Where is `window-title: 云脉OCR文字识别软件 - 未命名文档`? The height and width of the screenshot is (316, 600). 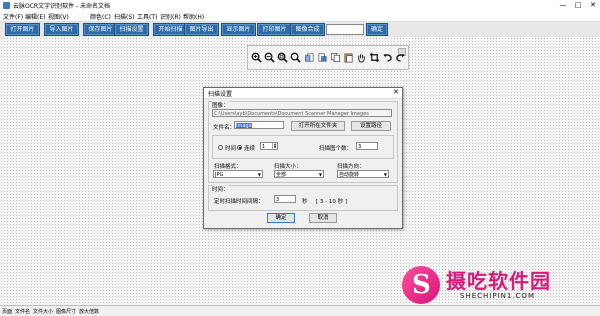
window-title: 云脉OCR文字识别软件 - 未命名文档 is located at coordinates (62, 6).